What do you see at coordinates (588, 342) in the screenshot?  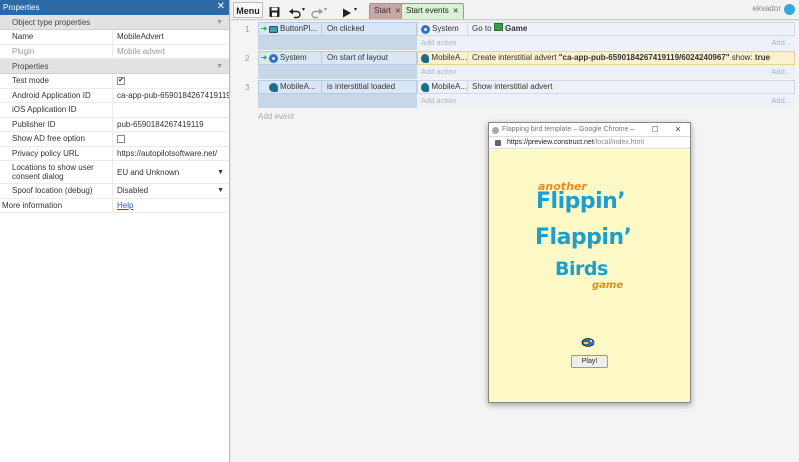 I see `bird-icon` at bounding box center [588, 342].